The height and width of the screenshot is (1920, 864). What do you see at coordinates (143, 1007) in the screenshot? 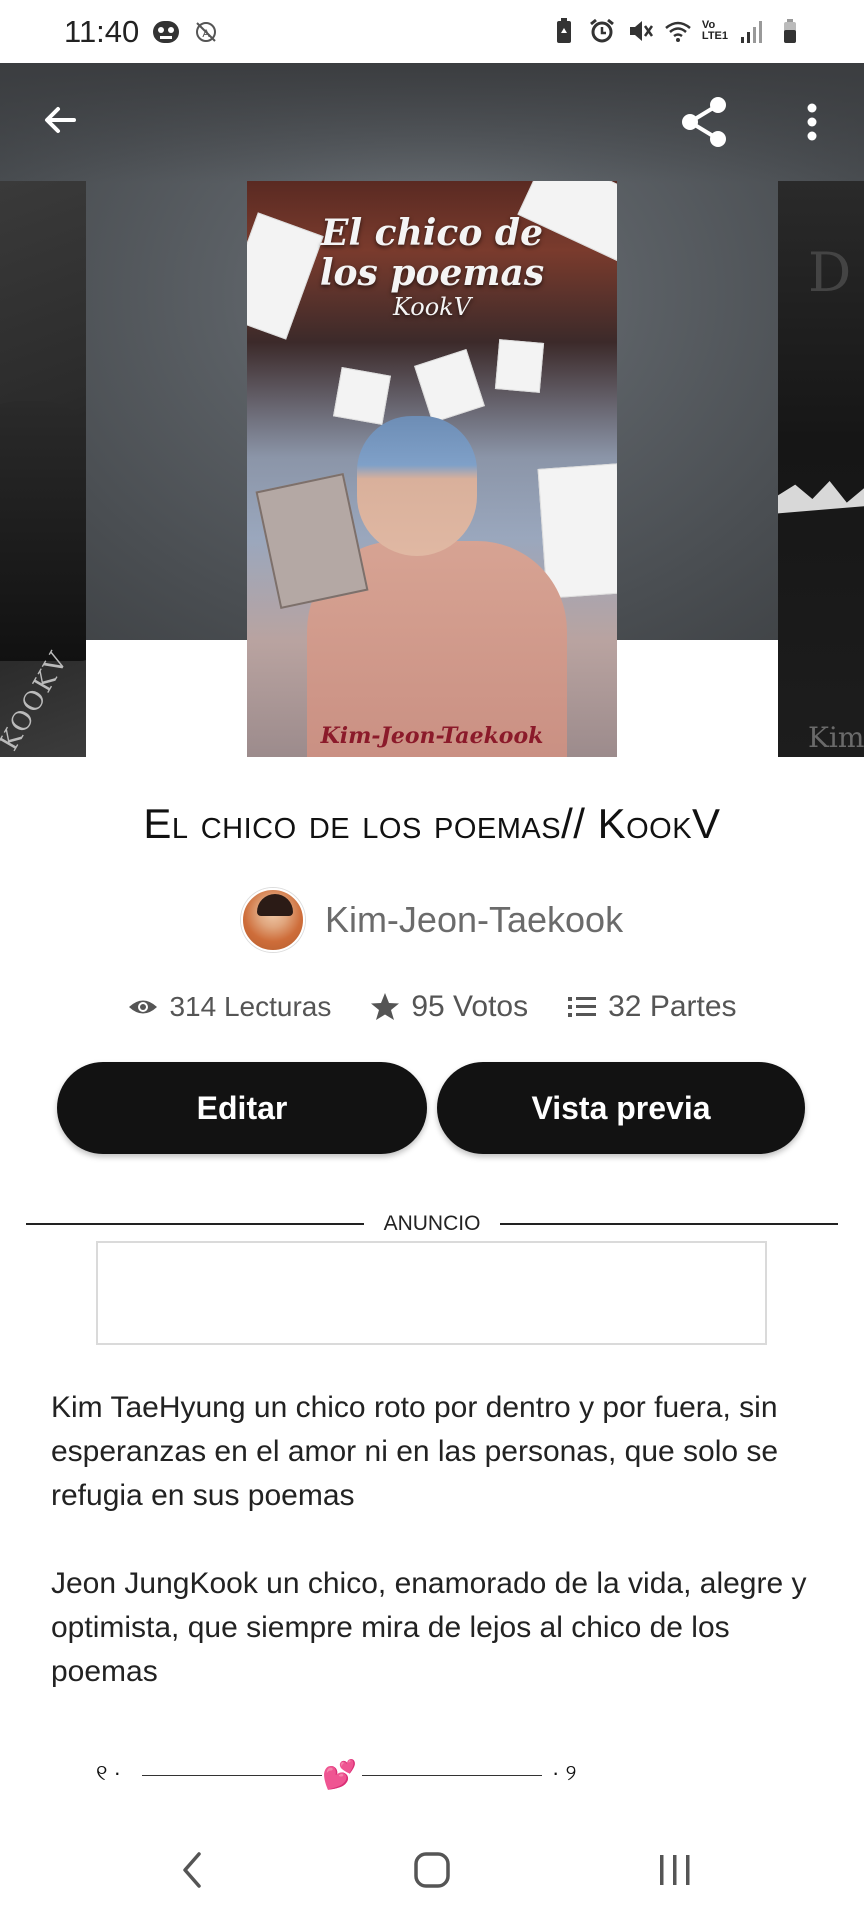
I see `eye-icon` at bounding box center [143, 1007].